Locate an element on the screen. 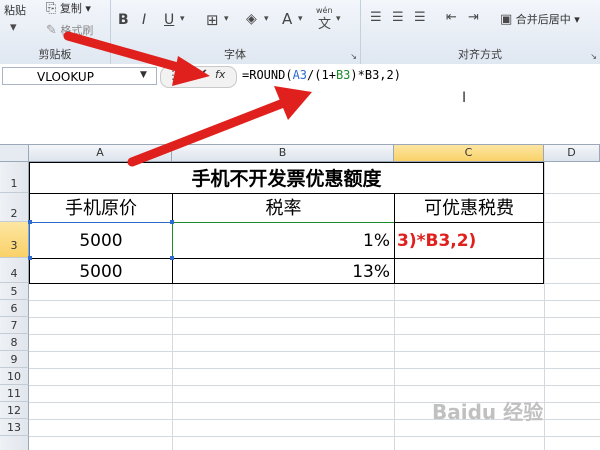 The width and height of the screenshot is (600, 450). phonetic-dropdown-icon: ▾ is located at coordinates (338, 19).